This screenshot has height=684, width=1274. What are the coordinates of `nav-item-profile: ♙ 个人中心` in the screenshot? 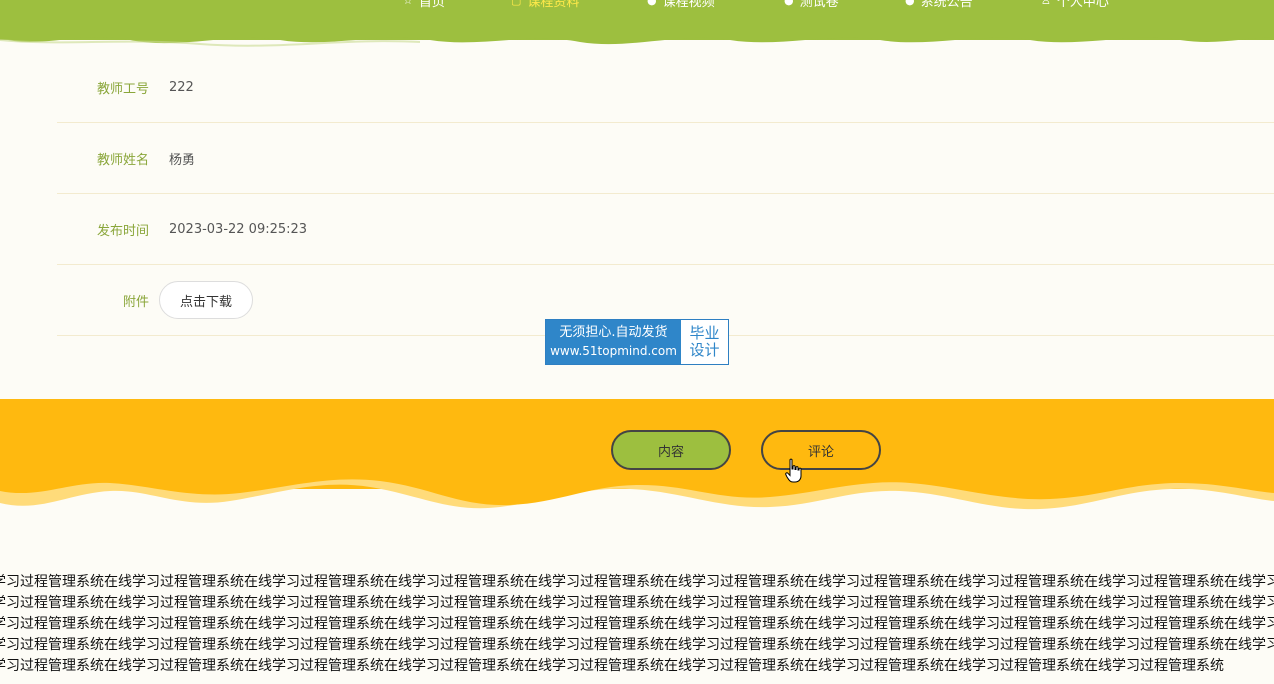 It's located at (1075, 5).